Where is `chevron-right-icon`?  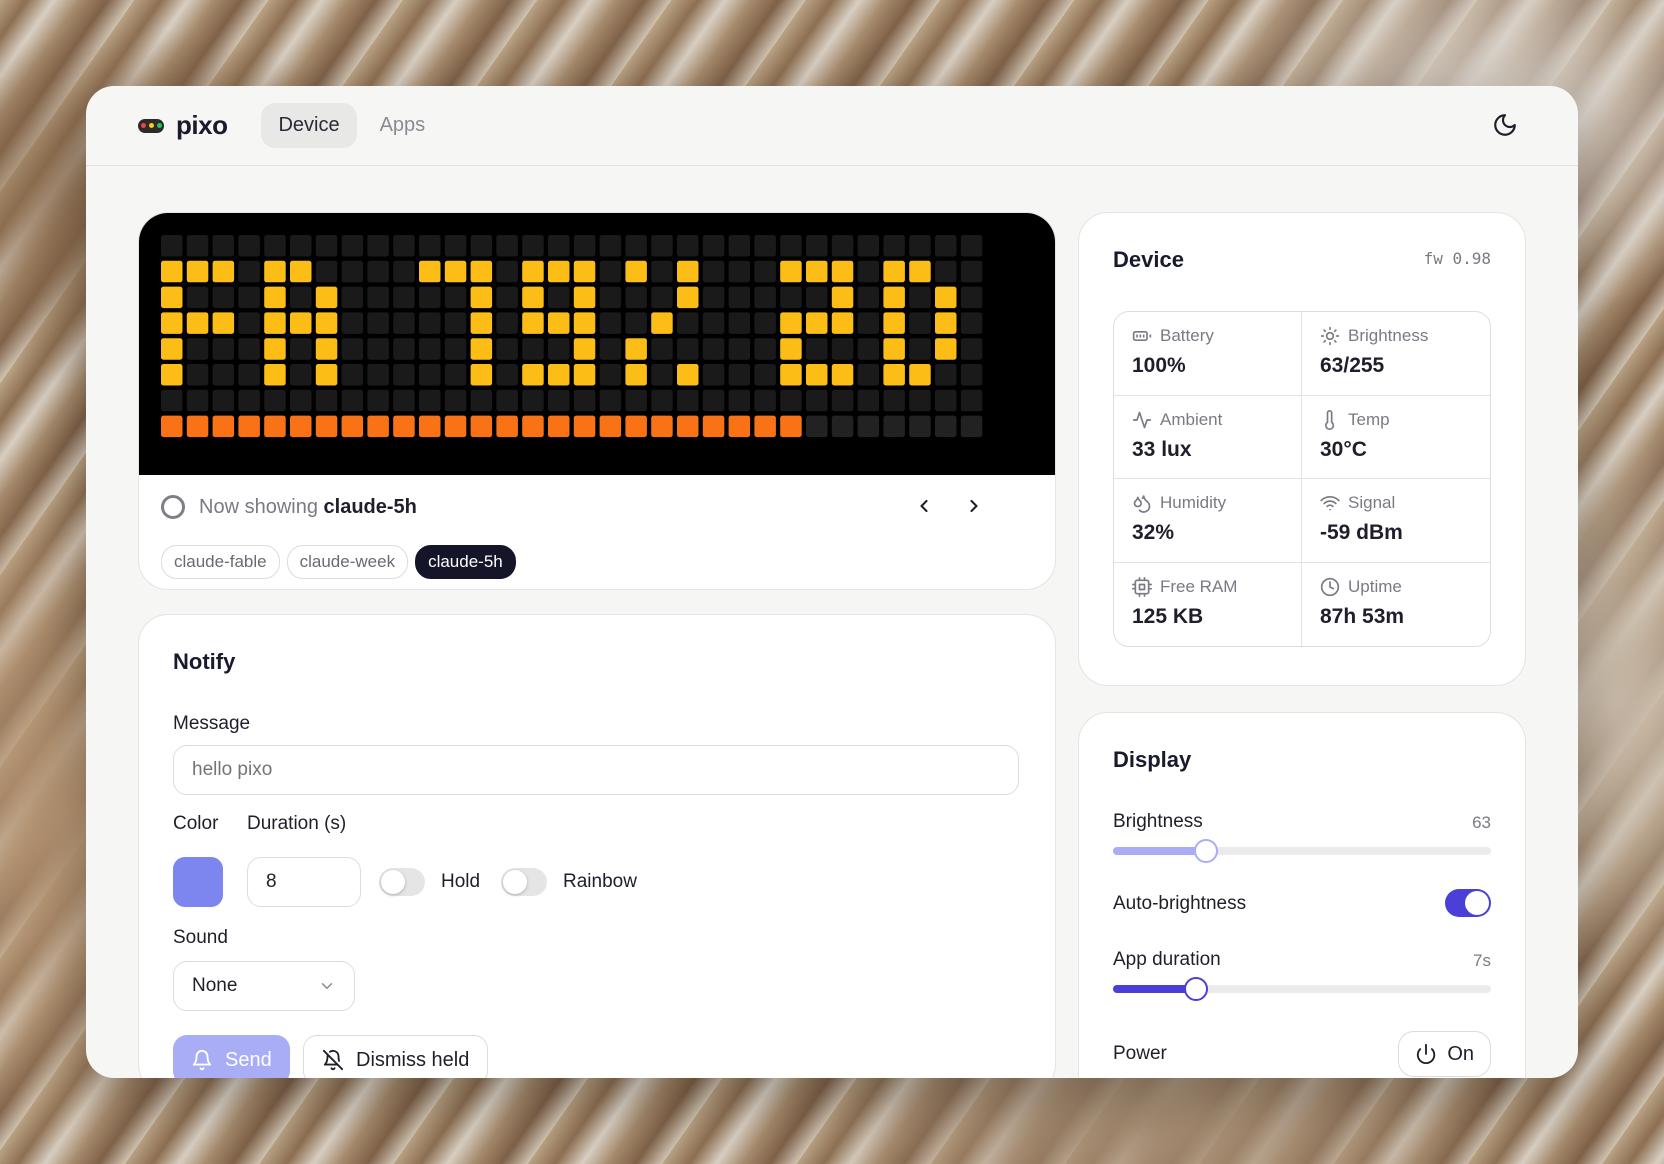 chevron-right-icon is located at coordinates (974, 506).